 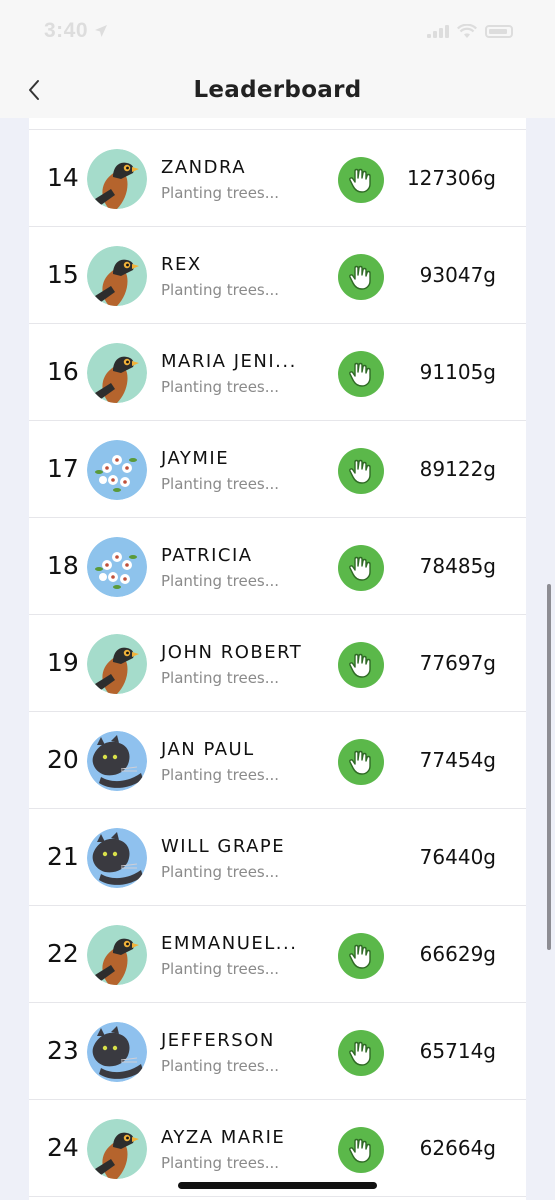 What do you see at coordinates (208, 749) in the screenshot?
I see `player-name: JAN PAUL` at bounding box center [208, 749].